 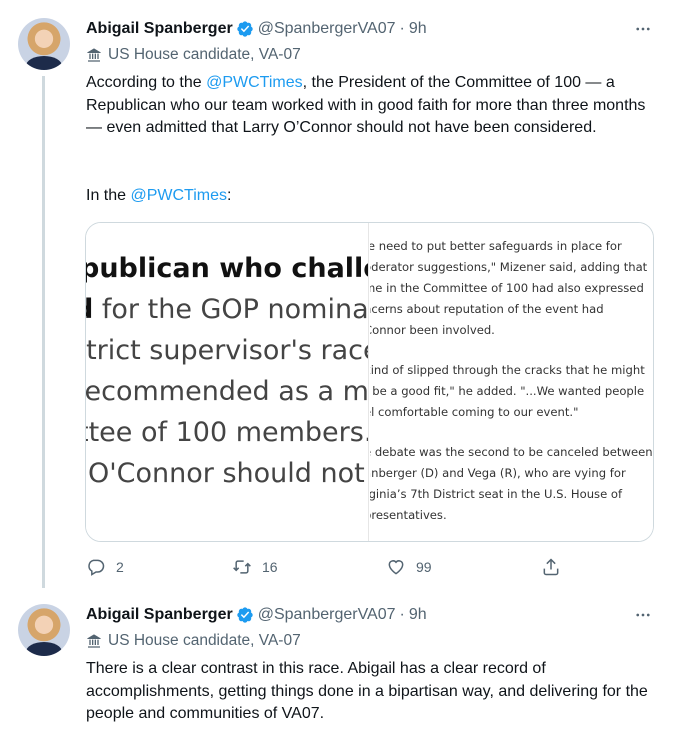 What do you see at coordinates (408, 515) in the screenshot?
I see `clipping-line: presentatives.` at bounding box center [408, 515].